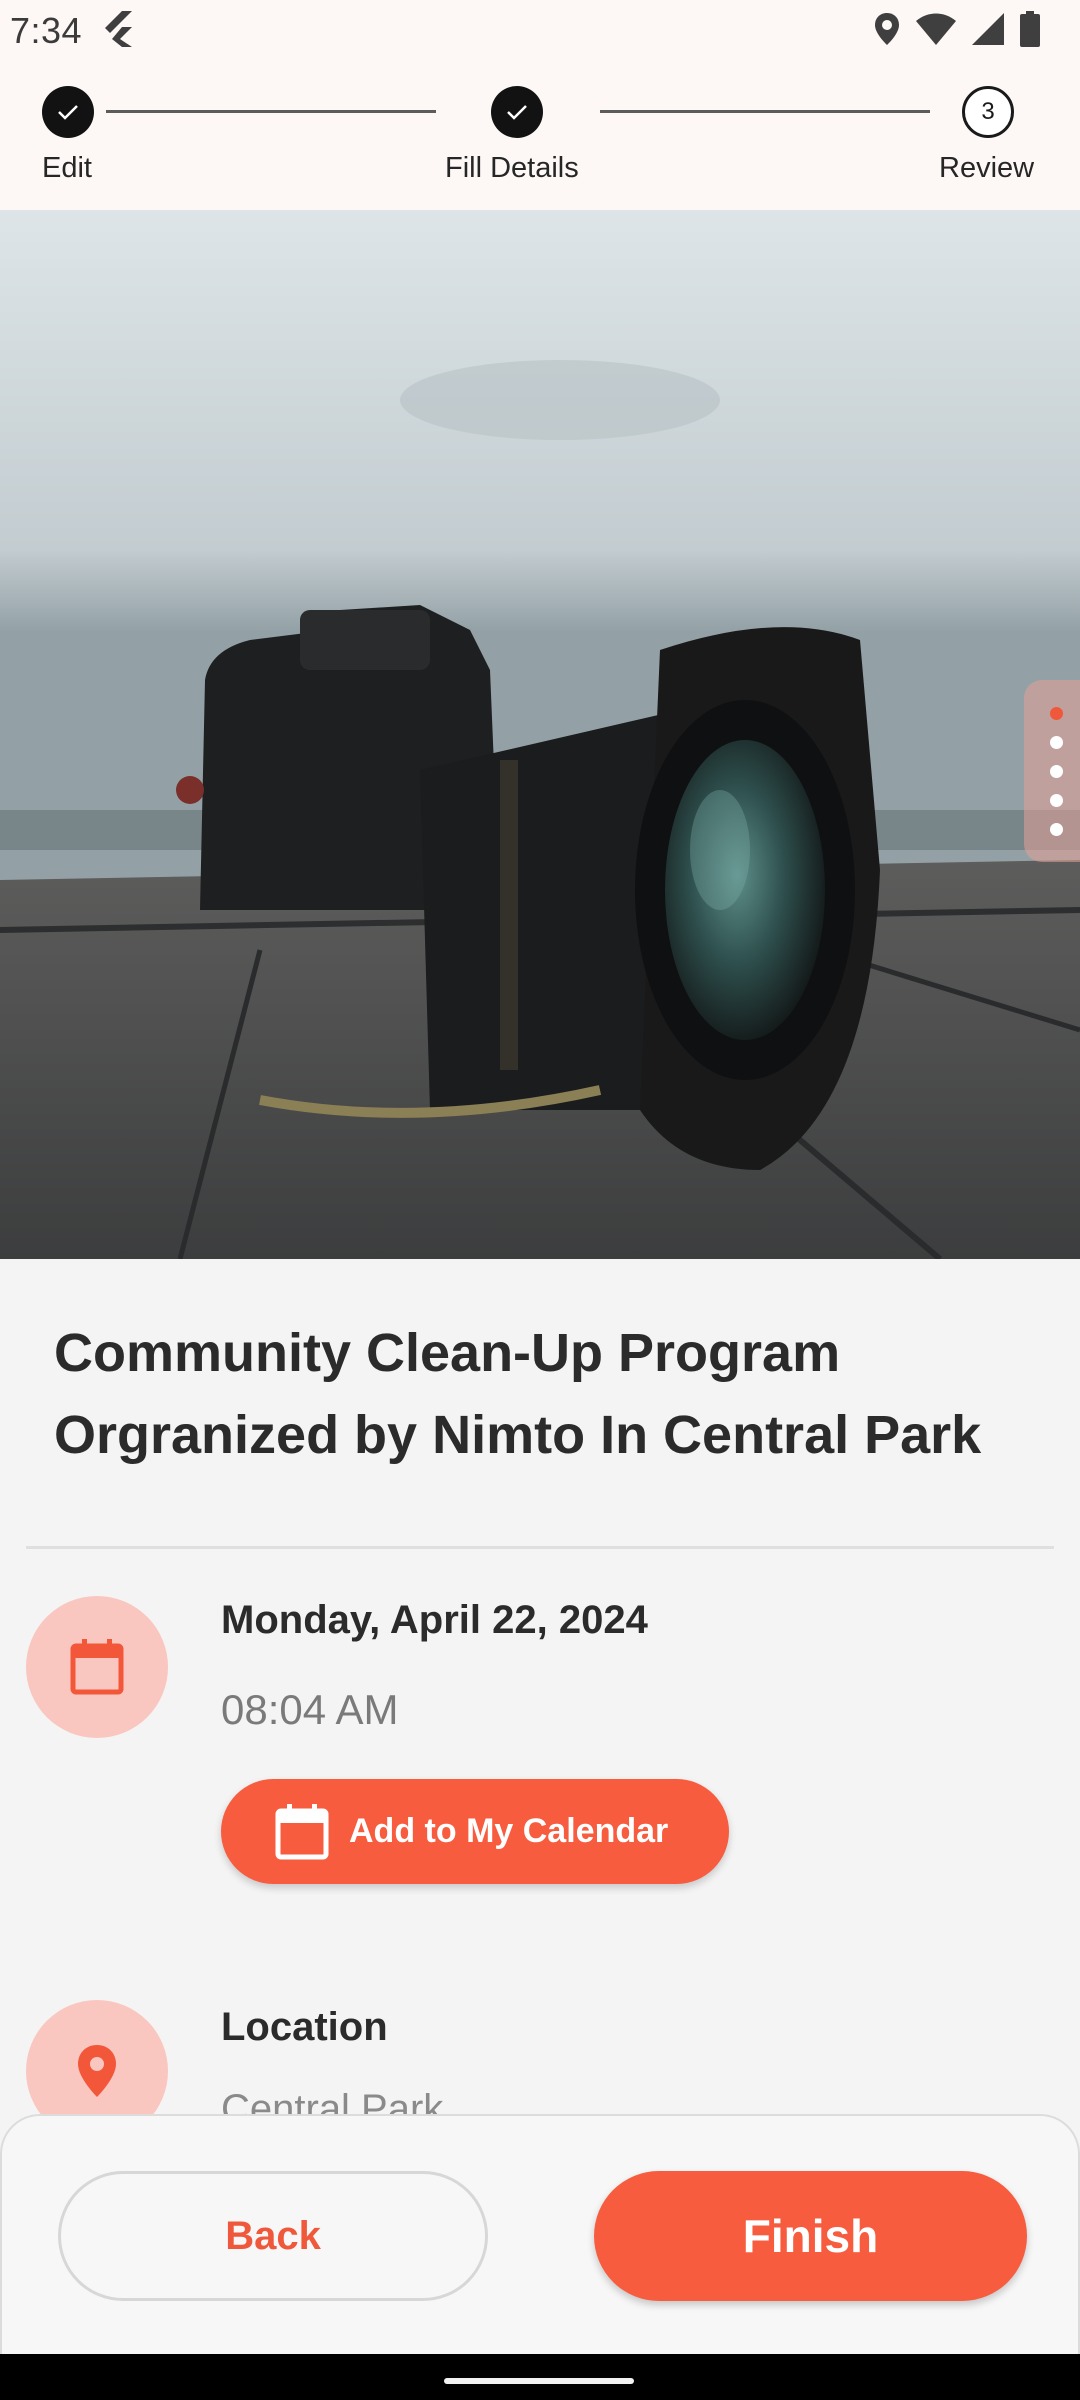  Describe the element at coordinates (447, 1353) in the screenshot. I see `event-title-line-1: Community Clean-Up Program` at that location.